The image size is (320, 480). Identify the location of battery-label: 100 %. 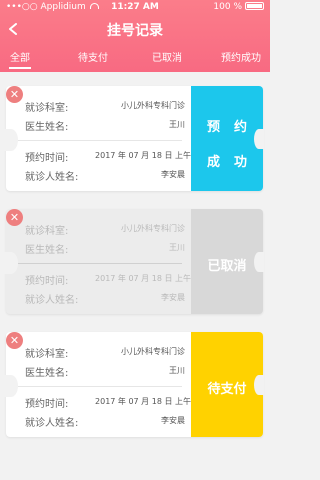
(227, 7).